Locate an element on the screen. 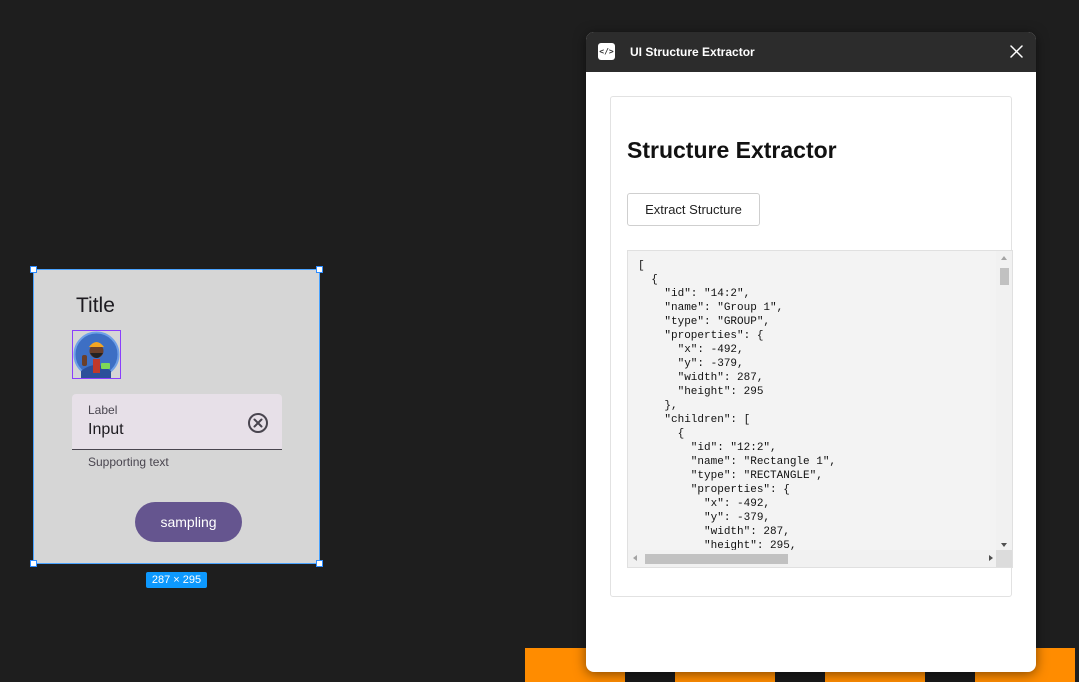 This screenshot has height=682, width=1079. text-field: Label Input is located at coordinates (177, 422).